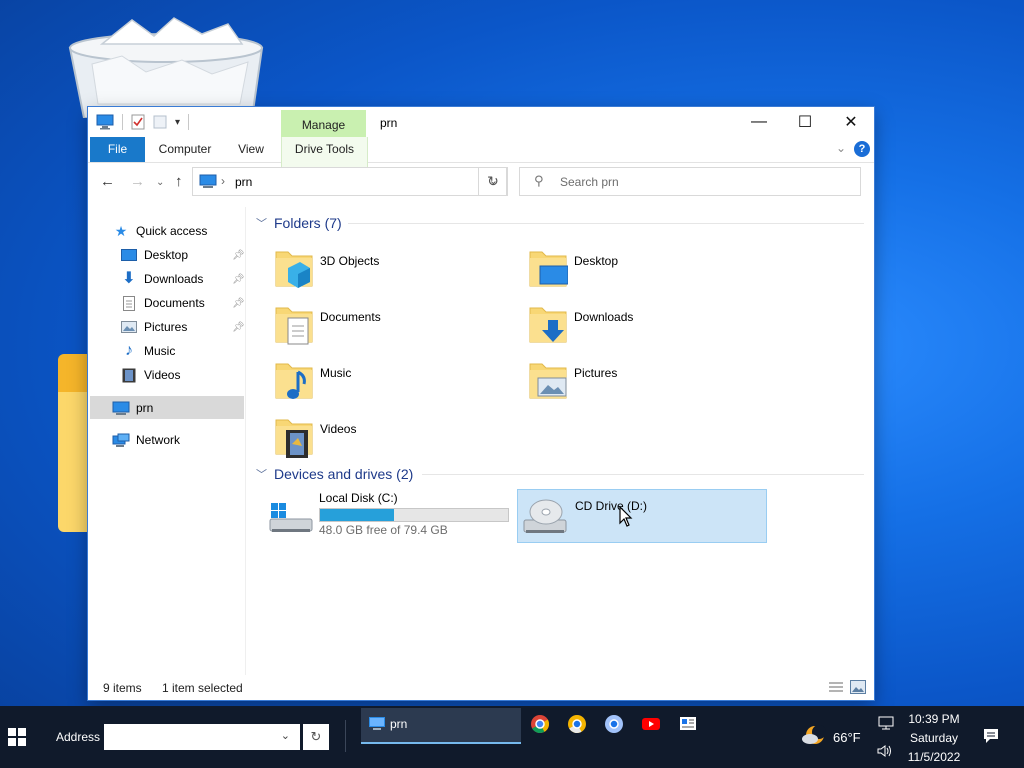 This screenshot has width=1024, height=768. What do you see at coordinates (690, 181) in the screenshot?
I see `search-box: ⚲ Search prn` at bounding box center [690, 181].